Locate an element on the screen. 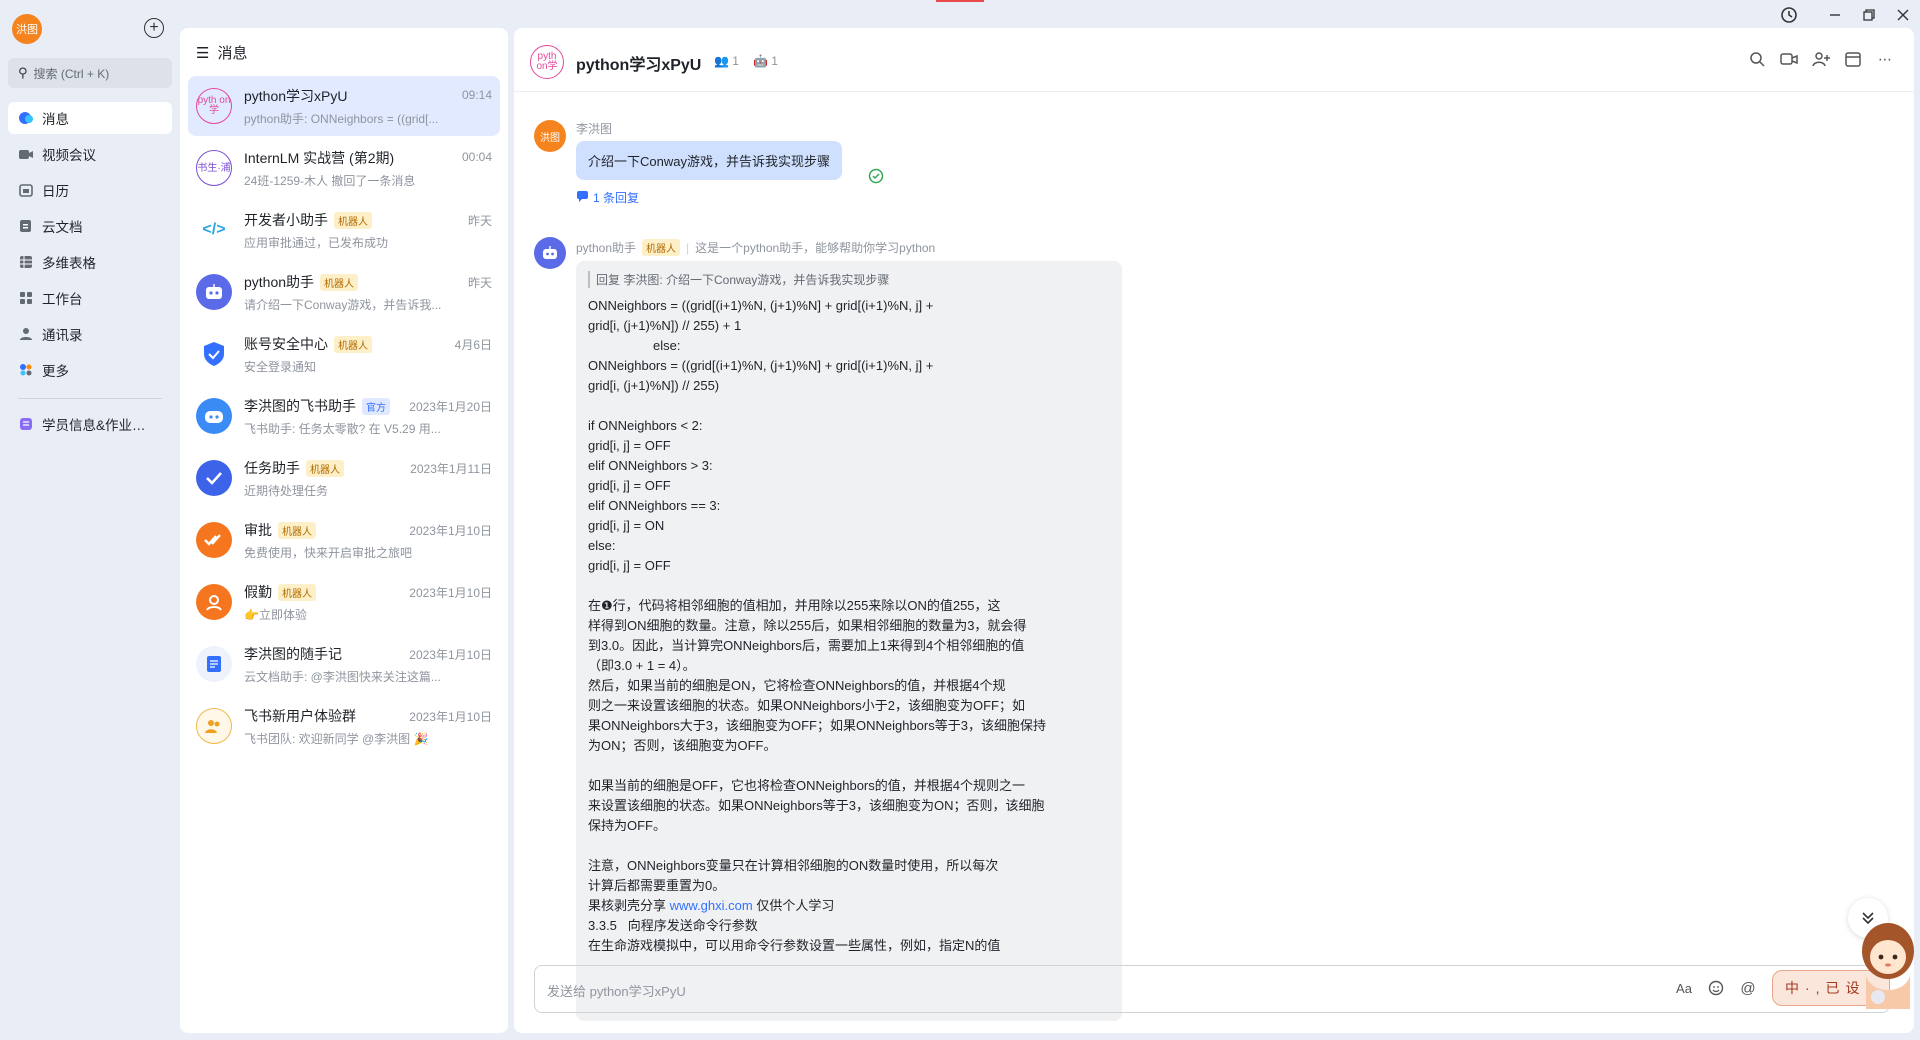 The width and height of the screenshot is (1920, 1040). nav-item-more: 更多 is located at coordinates (90, 370).